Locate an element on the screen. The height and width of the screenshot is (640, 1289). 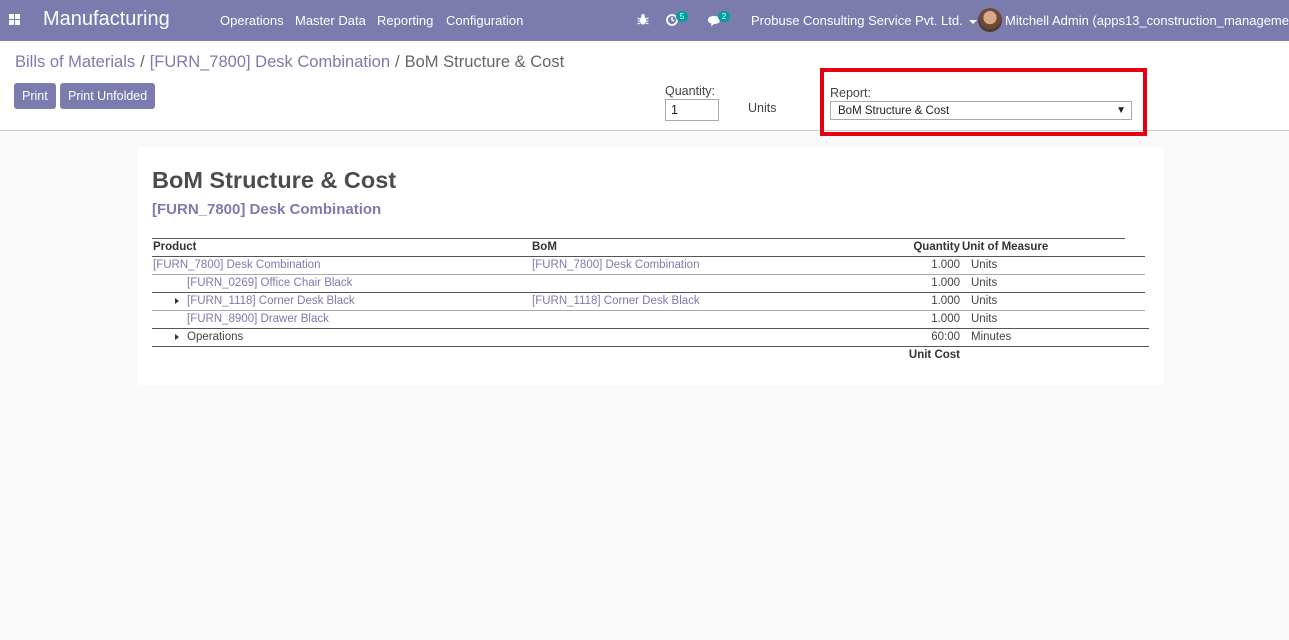
dropdown-arrow-icon: ▼ is located at coordinates (1121, 110).